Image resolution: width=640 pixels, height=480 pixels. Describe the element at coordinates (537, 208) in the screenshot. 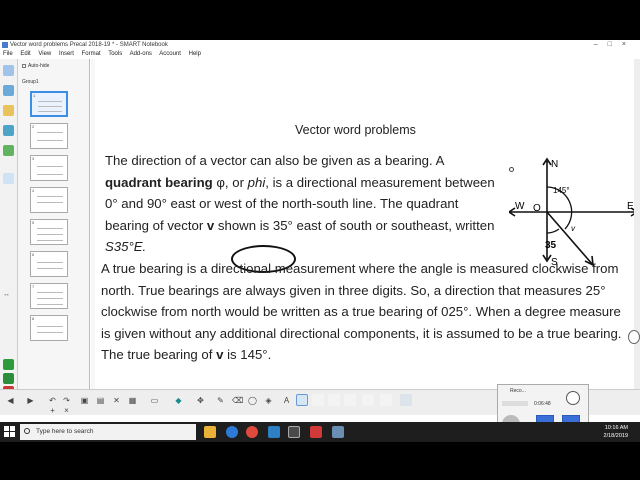

I see `origin-label: O` at that location.